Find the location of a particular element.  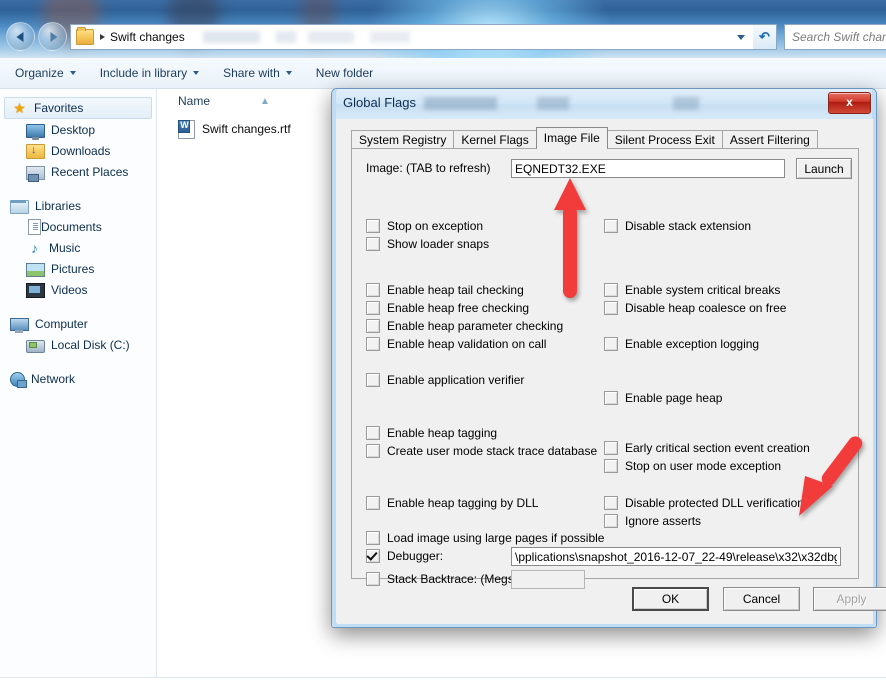

checkbox-enable-system-critical-breaks is located at coordinates (611, 290).